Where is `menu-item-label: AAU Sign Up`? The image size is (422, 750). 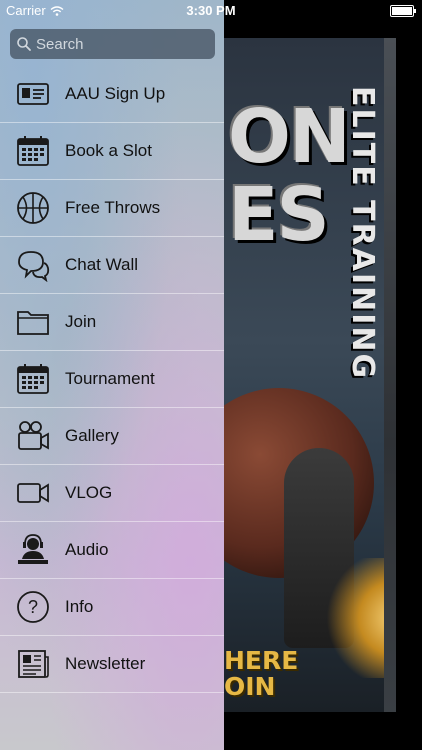 menu-item-label: AAU Sign Up is located at coordinates (115, 93).